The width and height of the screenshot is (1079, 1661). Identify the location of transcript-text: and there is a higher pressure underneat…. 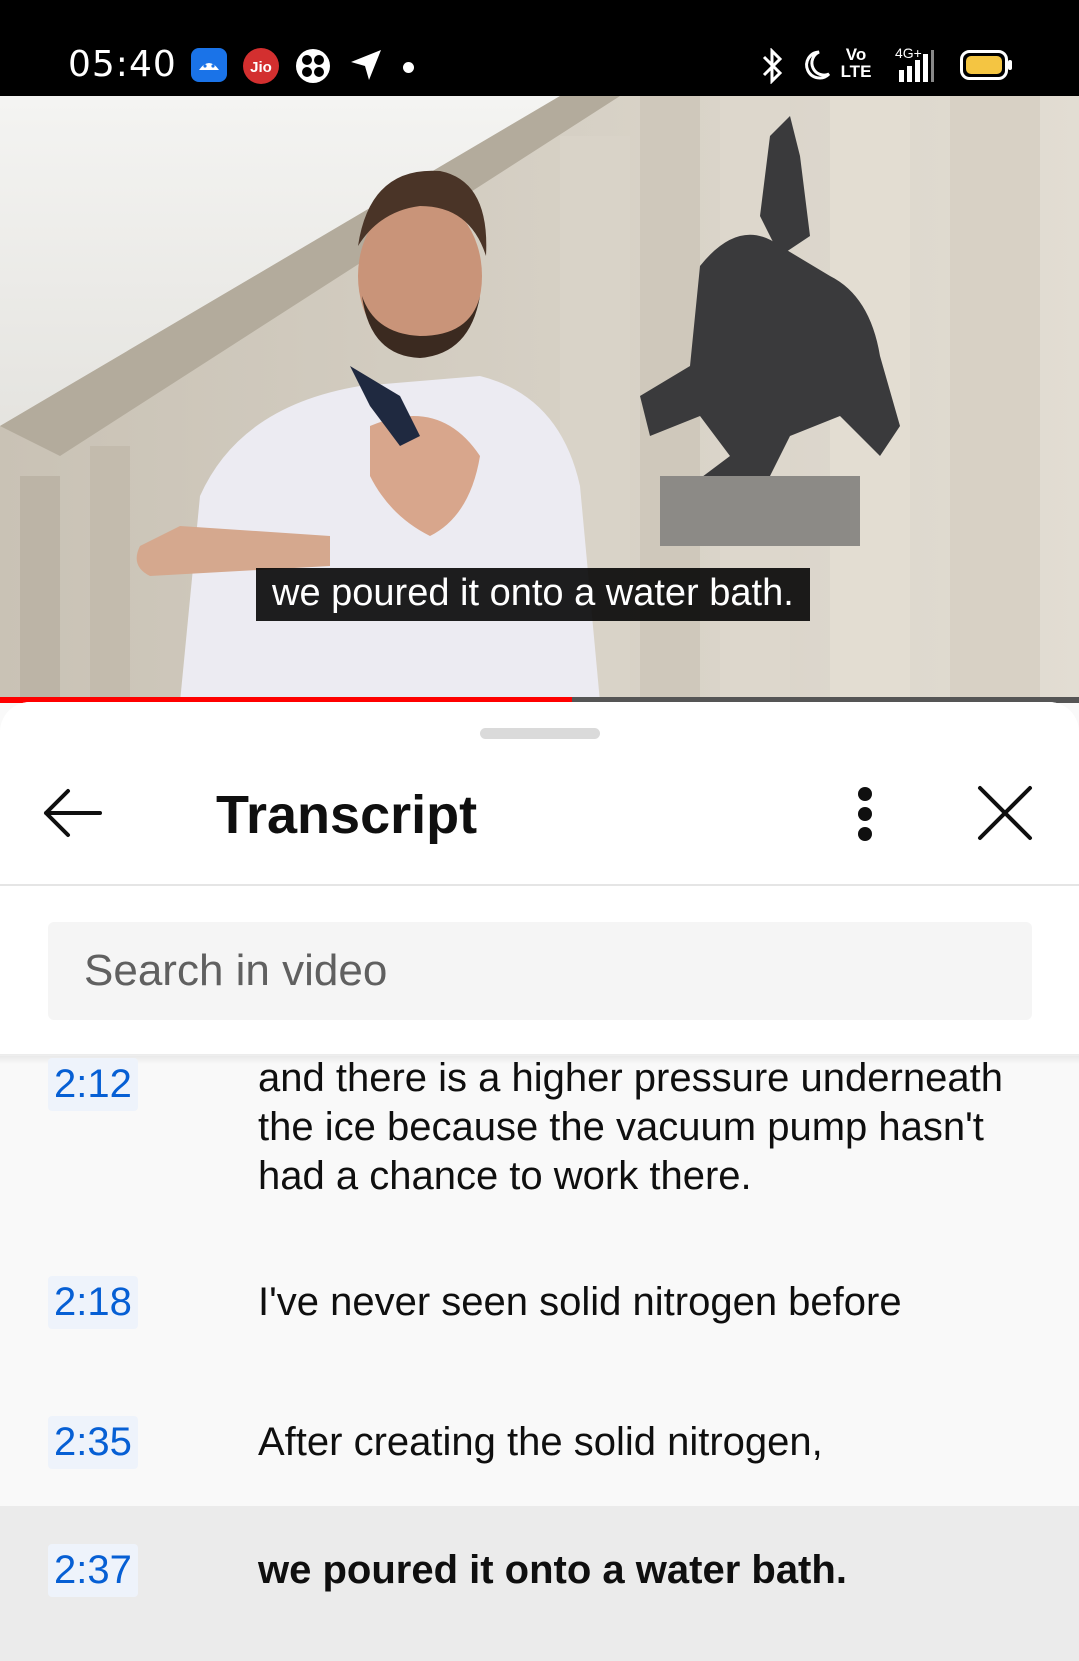
(630, 1127).